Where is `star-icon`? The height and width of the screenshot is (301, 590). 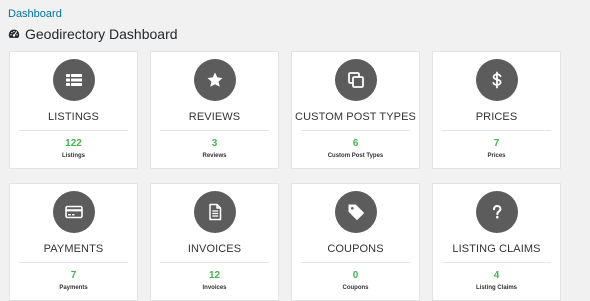 star-icon is located at coordinates (214, 79).